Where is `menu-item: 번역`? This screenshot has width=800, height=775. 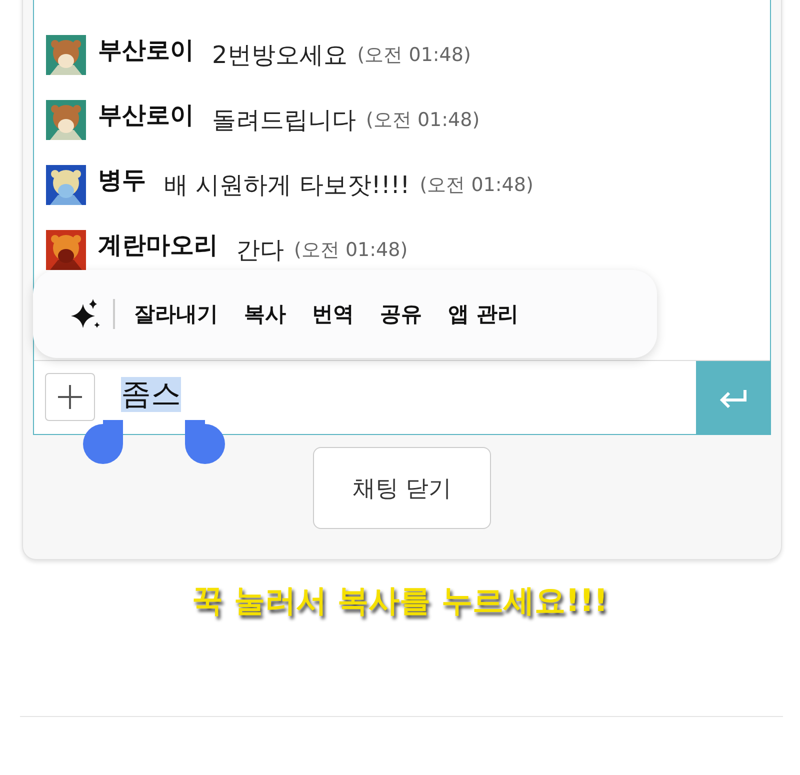 menu-item: 번역 is located at coordinates (333, 314).